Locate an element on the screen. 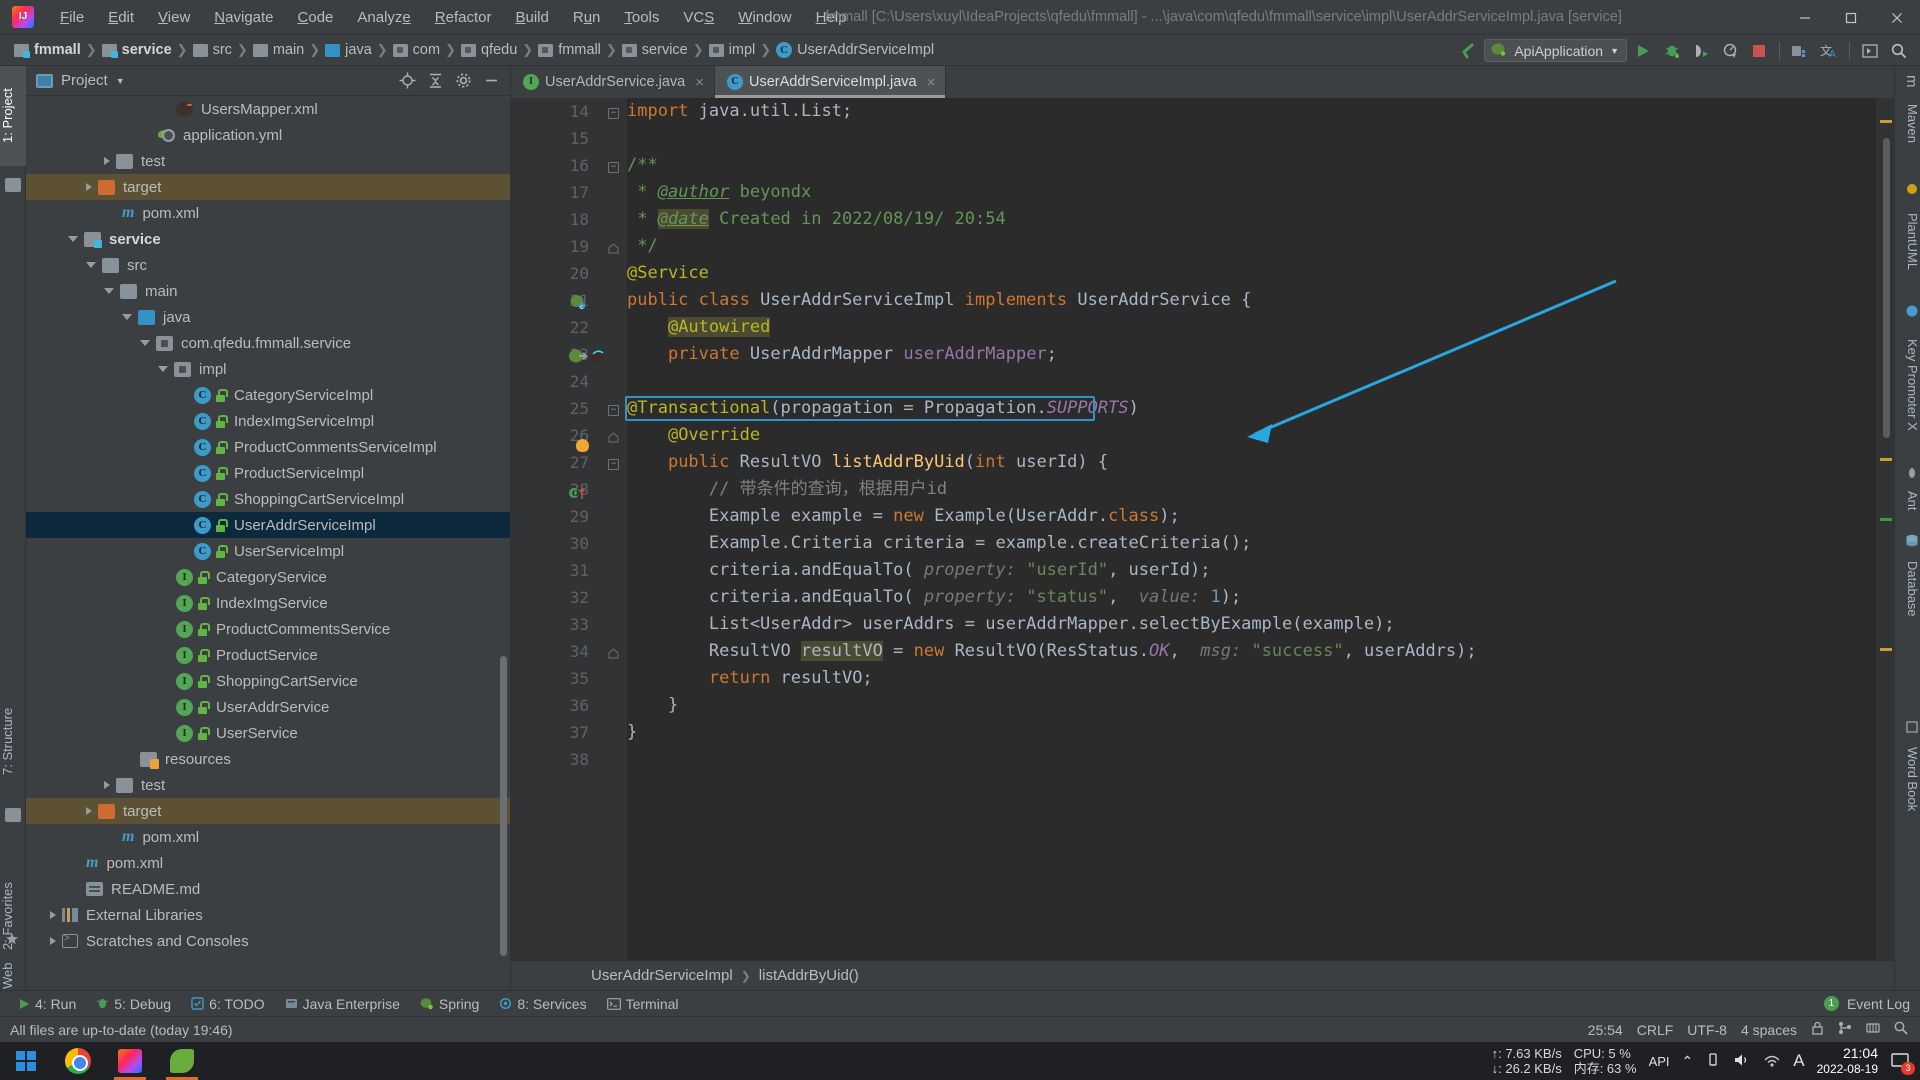 This screenshot has width=1920, height=1080. tree-node: I IndexImgService is located at coordinates (268, 603).